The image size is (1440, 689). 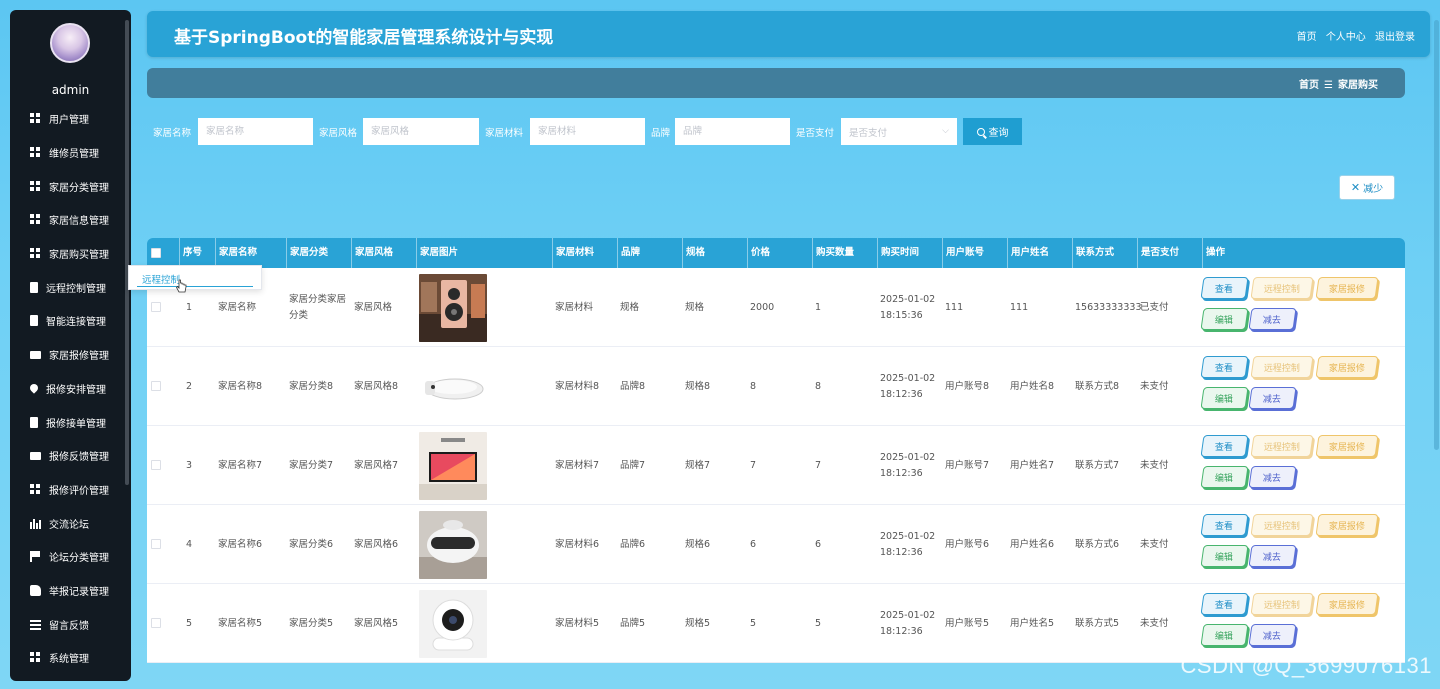 What do you see at coordinates (70, 422) in the screenshot?
I see `sidebar-item: 报修接单管理` at bounding box center [70, 422].